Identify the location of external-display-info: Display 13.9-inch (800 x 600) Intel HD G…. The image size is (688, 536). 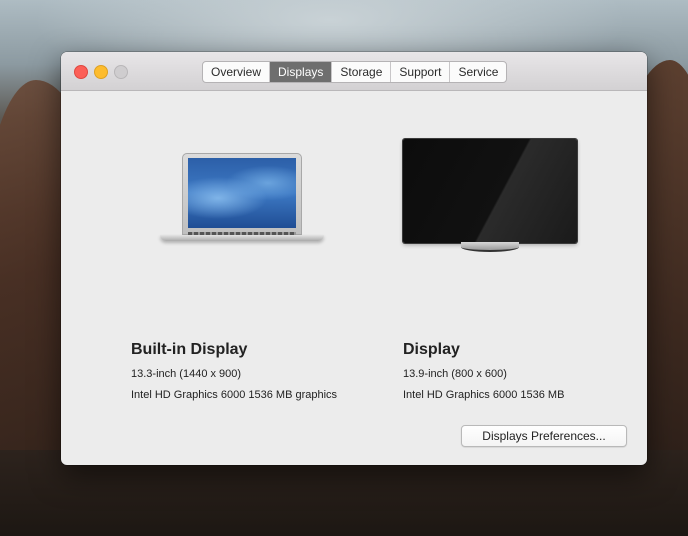
(483, 371).